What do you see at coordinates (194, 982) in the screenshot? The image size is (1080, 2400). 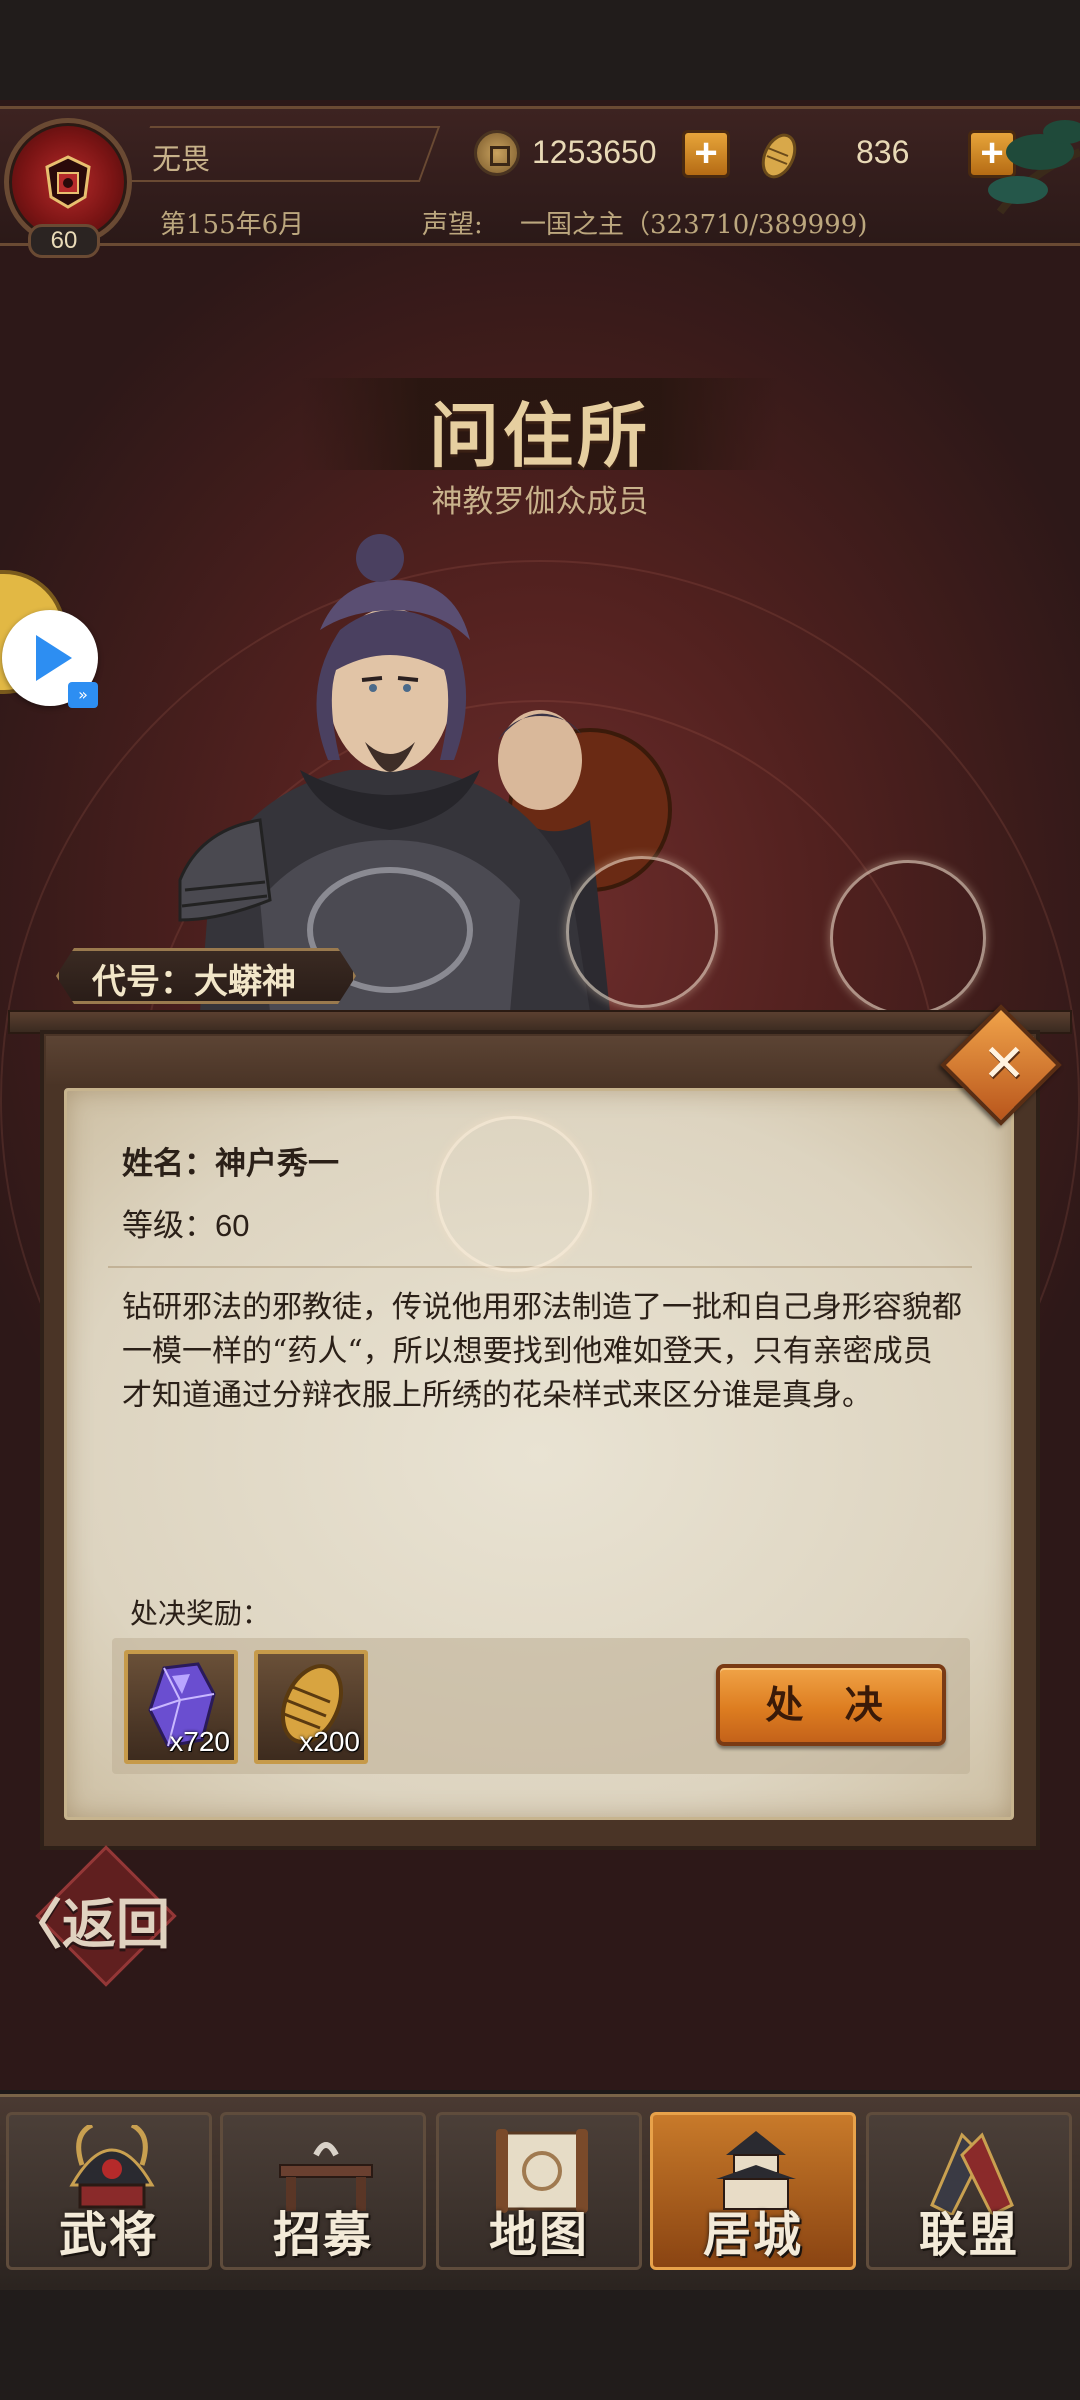 I see `code-name: 代号：大蟒神` at bounding box center [194, 982].